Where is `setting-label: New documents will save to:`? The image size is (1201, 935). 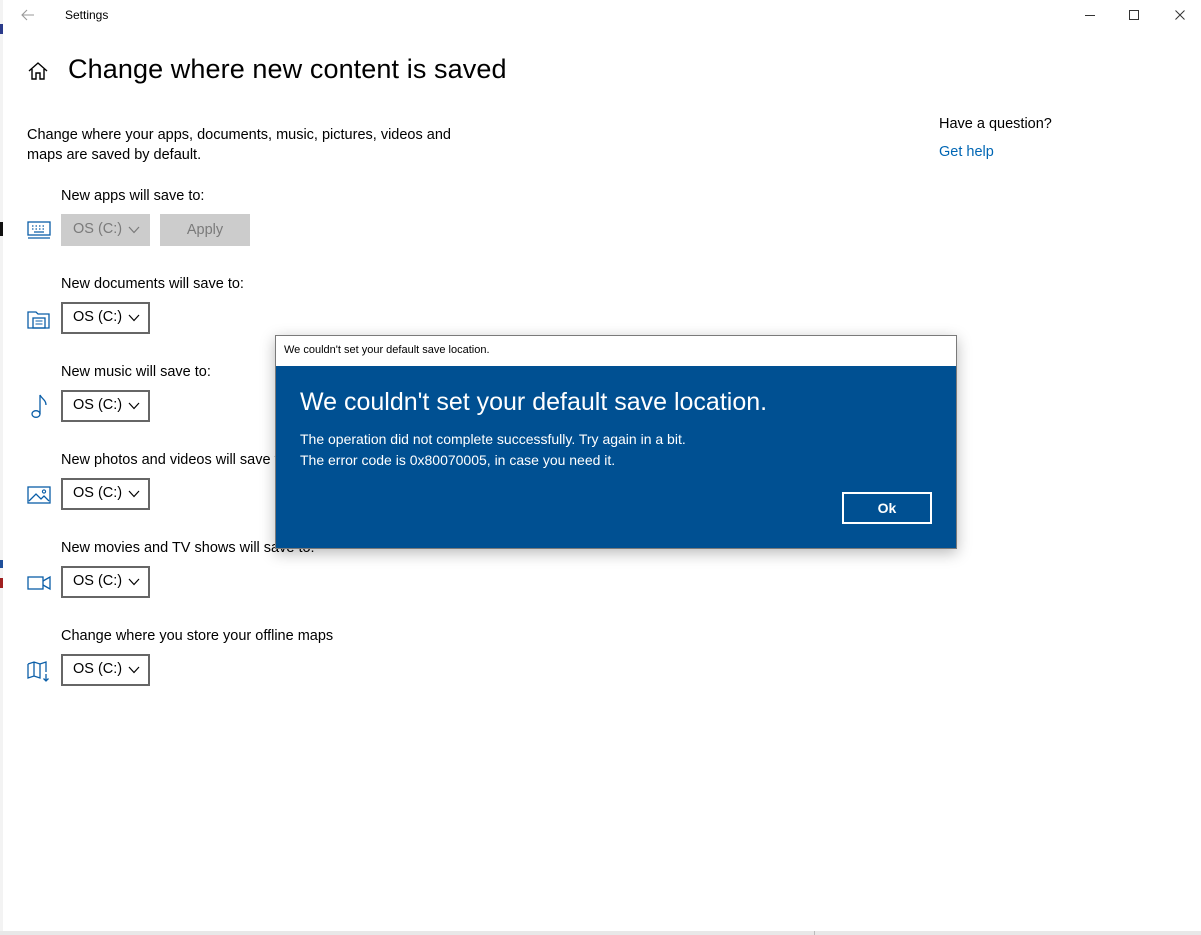 setting-label: New documents will save to: is located at coordinates (152, 284).